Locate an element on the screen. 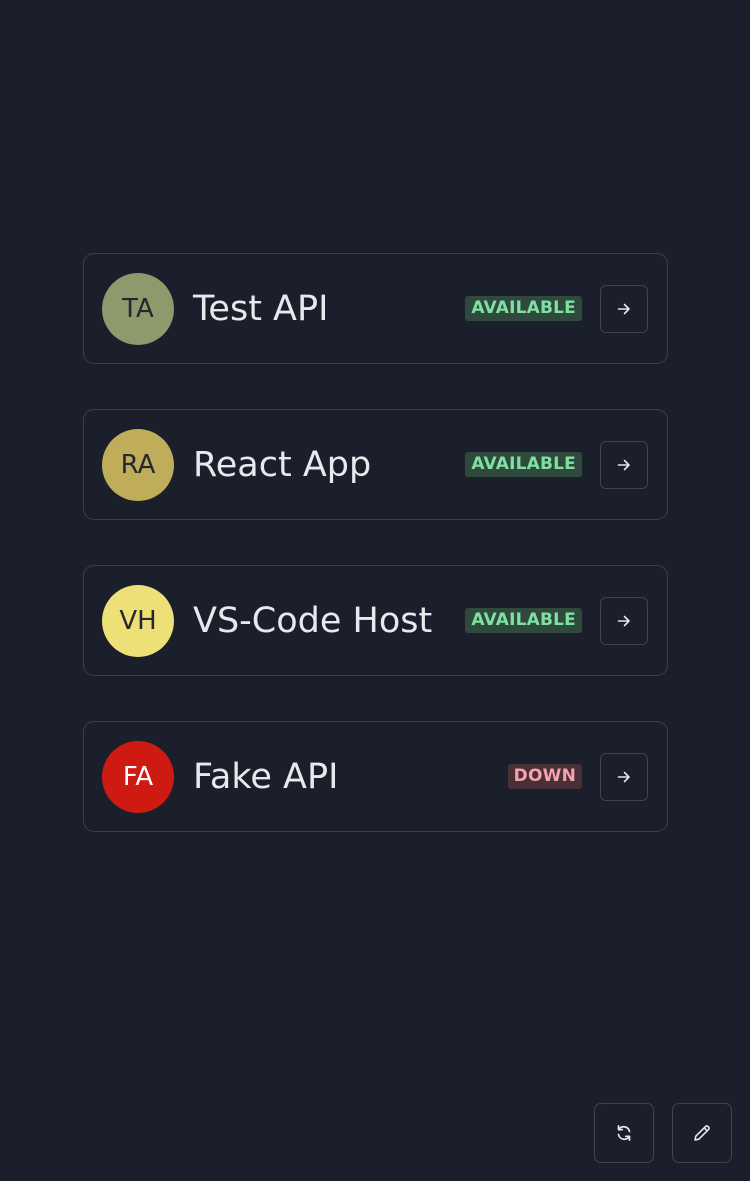 Image resolution: width=750 pixels, height=1181 pixels. avatar: VH is located at coordinates (138, 620).